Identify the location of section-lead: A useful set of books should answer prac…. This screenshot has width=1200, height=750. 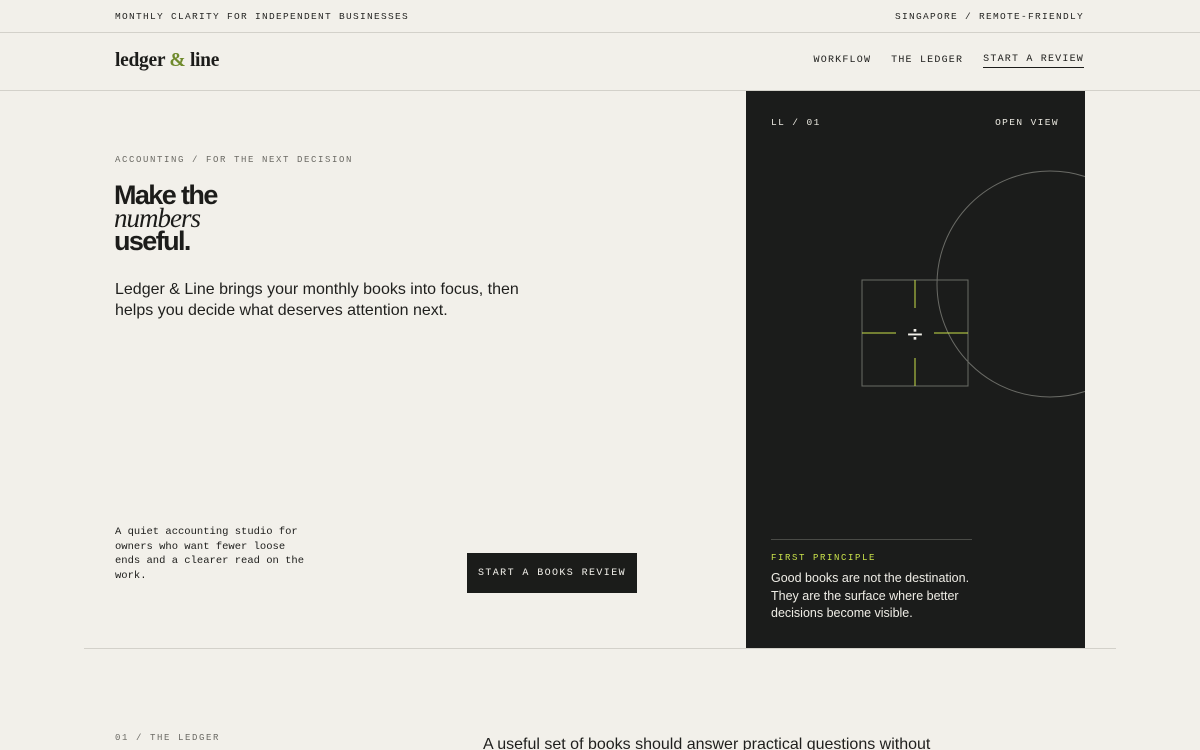
(707, 743).